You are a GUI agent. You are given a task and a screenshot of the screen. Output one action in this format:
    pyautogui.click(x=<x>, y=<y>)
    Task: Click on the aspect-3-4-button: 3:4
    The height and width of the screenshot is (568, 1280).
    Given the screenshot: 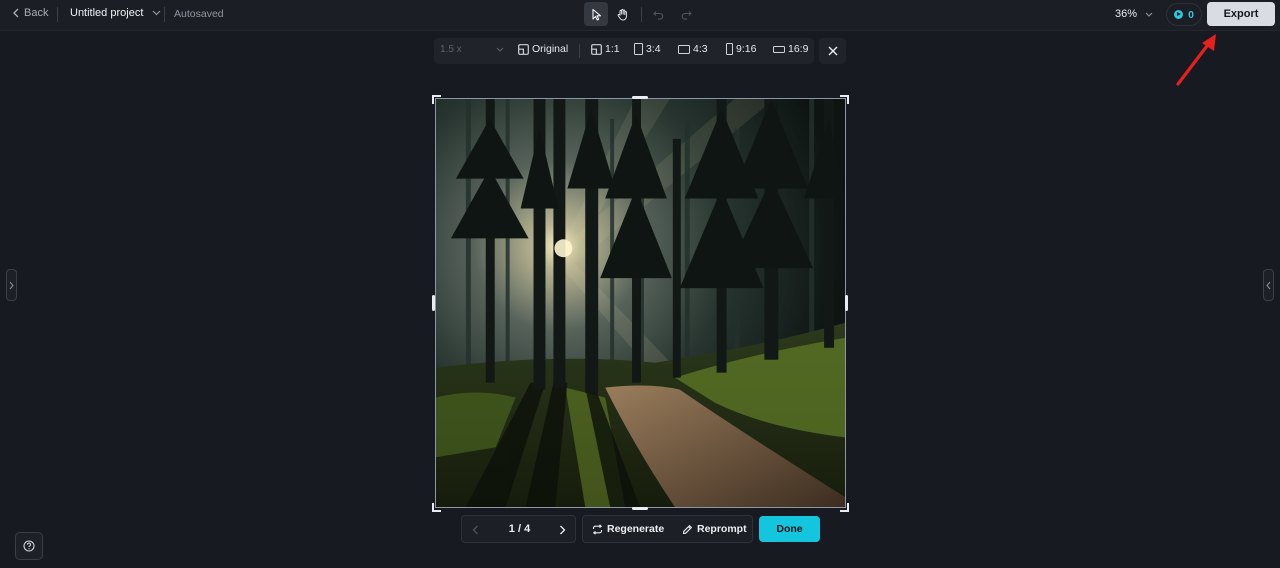 What is the action you would take?
    pyautogui.click(x=647, y=49)
    